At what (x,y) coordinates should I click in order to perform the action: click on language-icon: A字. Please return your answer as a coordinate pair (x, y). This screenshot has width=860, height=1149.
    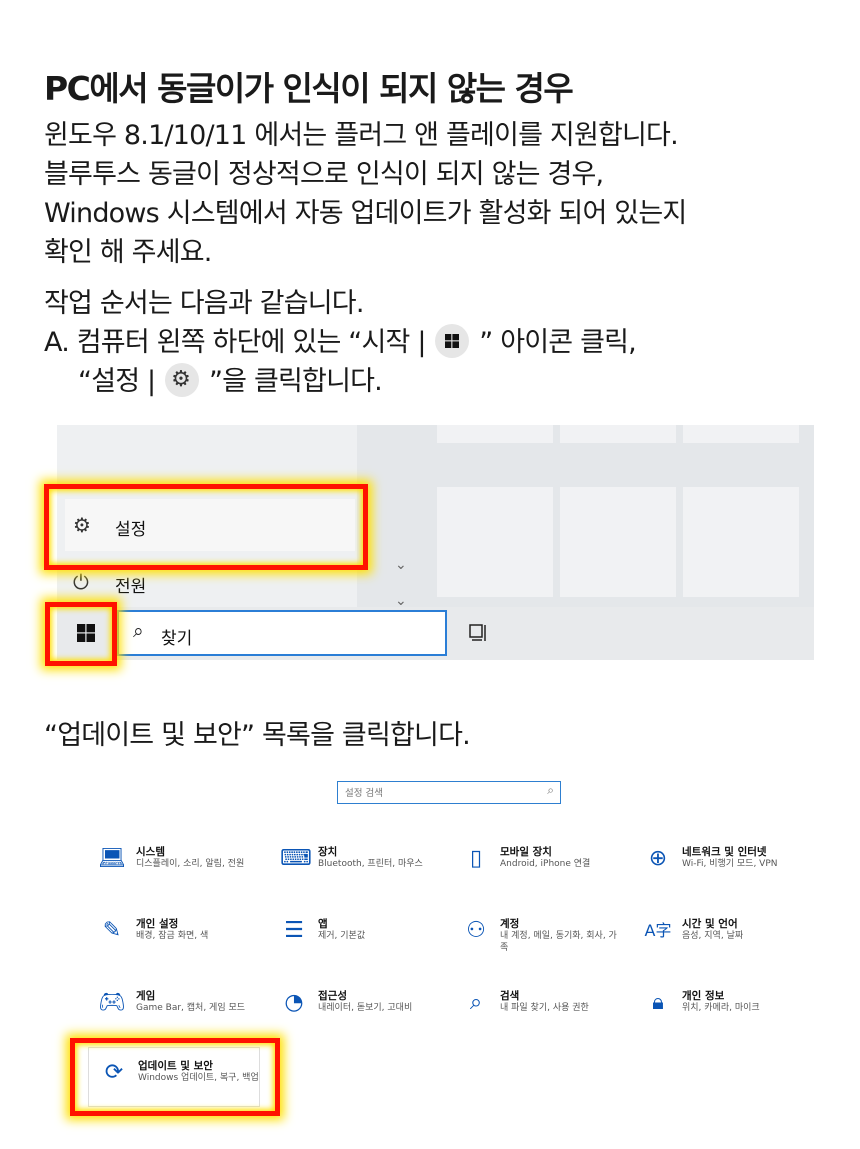
    Looking at the image, I should click on (658, 930).